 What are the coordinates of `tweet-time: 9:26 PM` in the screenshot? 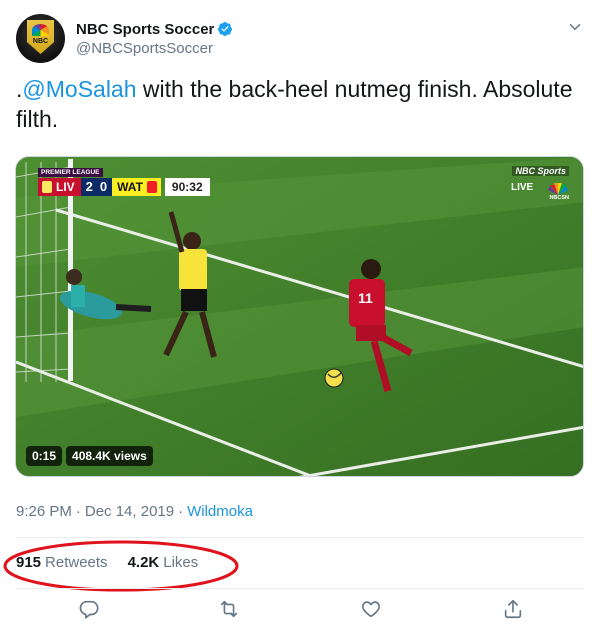 It's located at (44, 511).